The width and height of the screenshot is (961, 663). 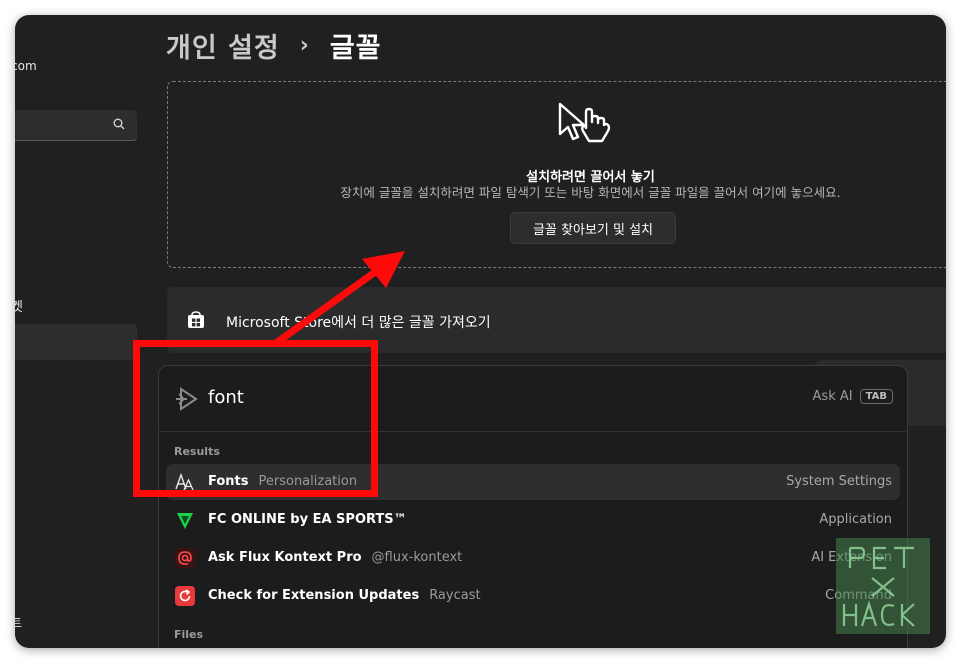 What do you see at coordinates (307, 519) in the screenshot?
I see `result-title-text: FC ONLINE by EA SPORTS™` at bounding box center [307, 519].